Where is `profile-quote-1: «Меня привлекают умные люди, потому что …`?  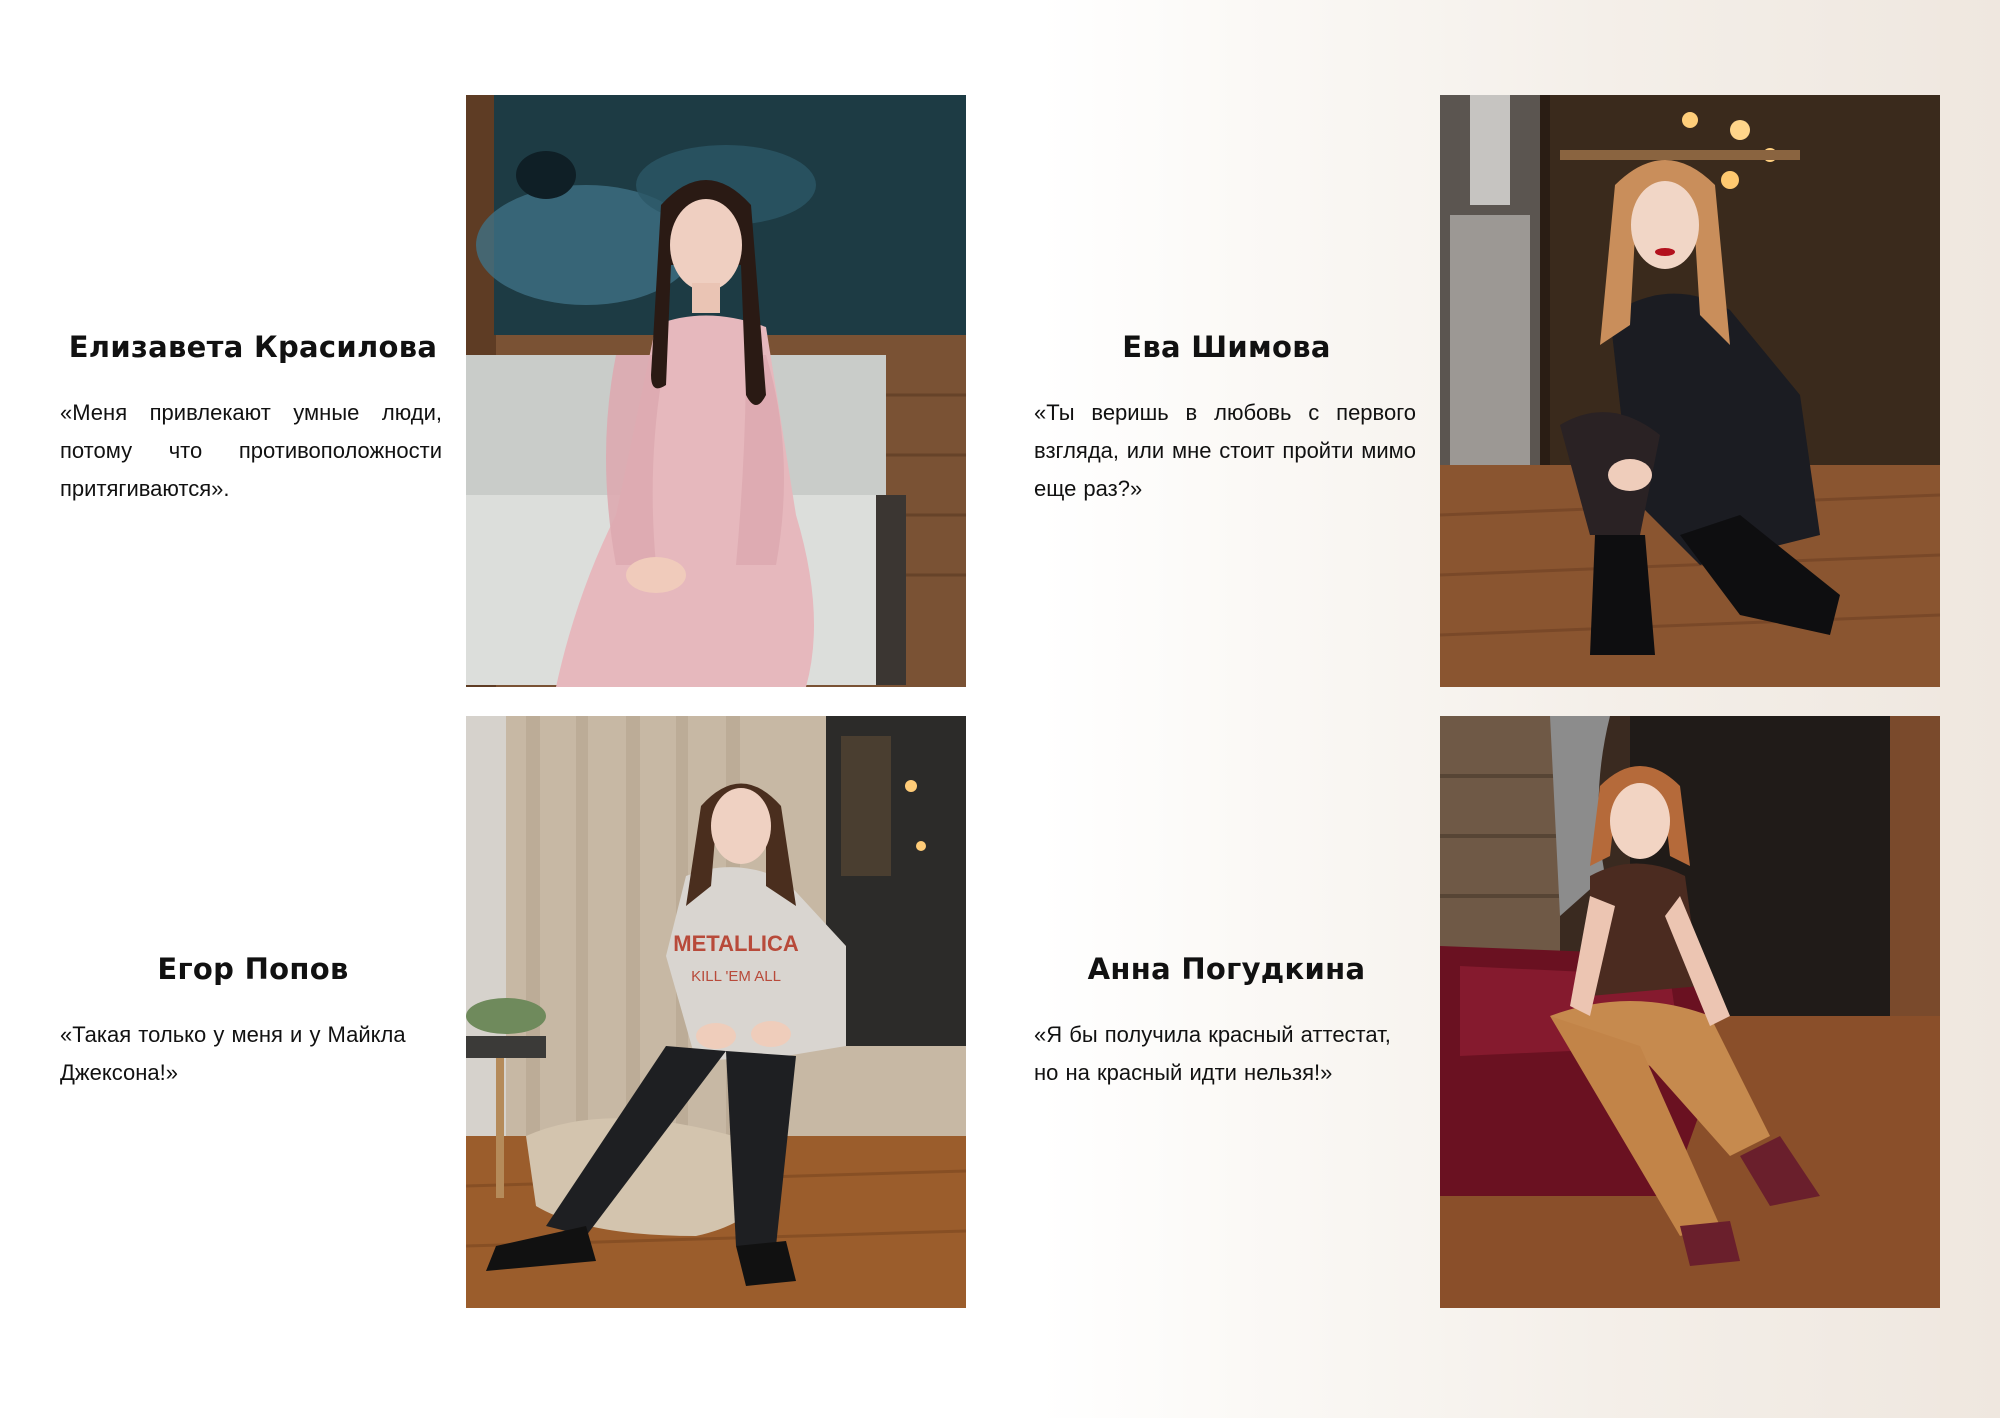 profile-quote-1: «Меня привлекают умные люди, потому что … is located at coordinates (251, 450).